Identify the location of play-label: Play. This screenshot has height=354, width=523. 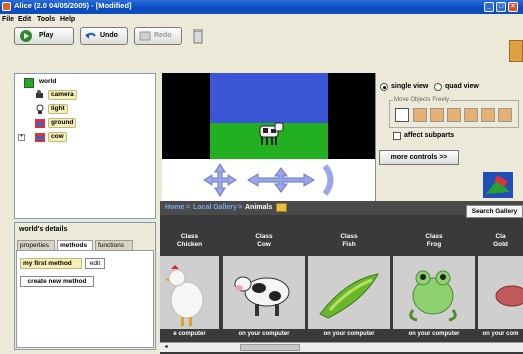
(46, 35).